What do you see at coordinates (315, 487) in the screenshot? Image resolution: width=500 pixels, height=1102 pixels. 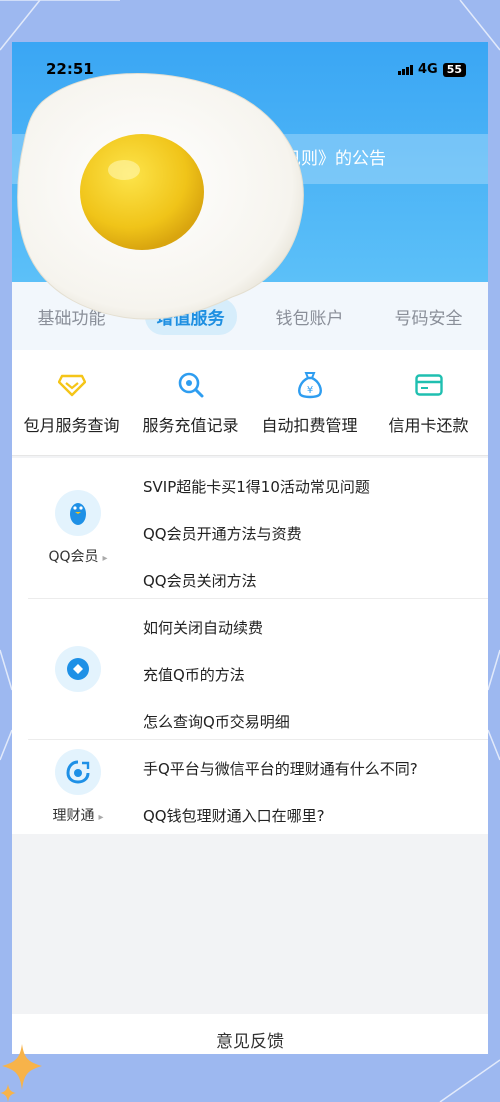 I see `faq-item: SVIP超能卡买1得10活动常见问题` at bounding box center [315, 487].